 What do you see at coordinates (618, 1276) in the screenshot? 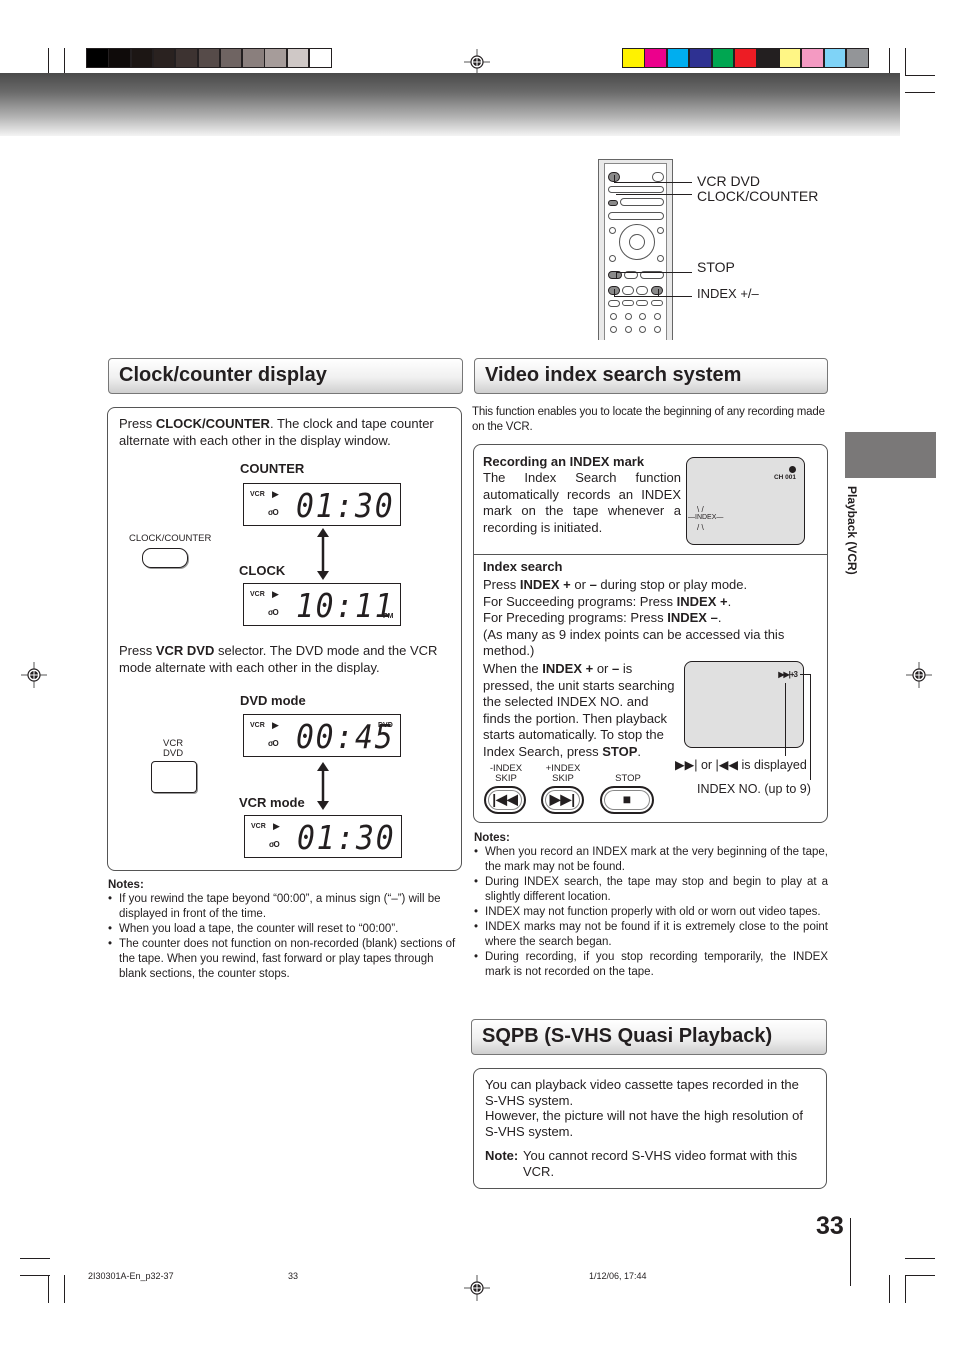
I see `footer-datetime: 1/12/06, 17:44` at bounding box center [618, 1276].